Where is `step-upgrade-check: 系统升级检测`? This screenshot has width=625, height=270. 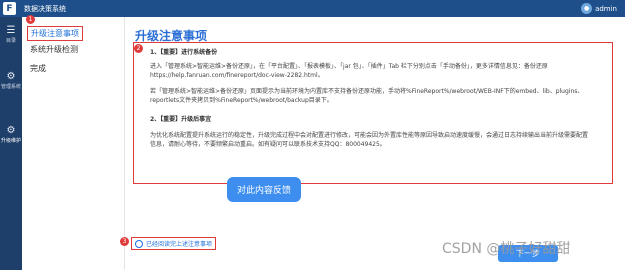
step-upgrade-check: 系统升级检测 is located at coordinates (54, 49).